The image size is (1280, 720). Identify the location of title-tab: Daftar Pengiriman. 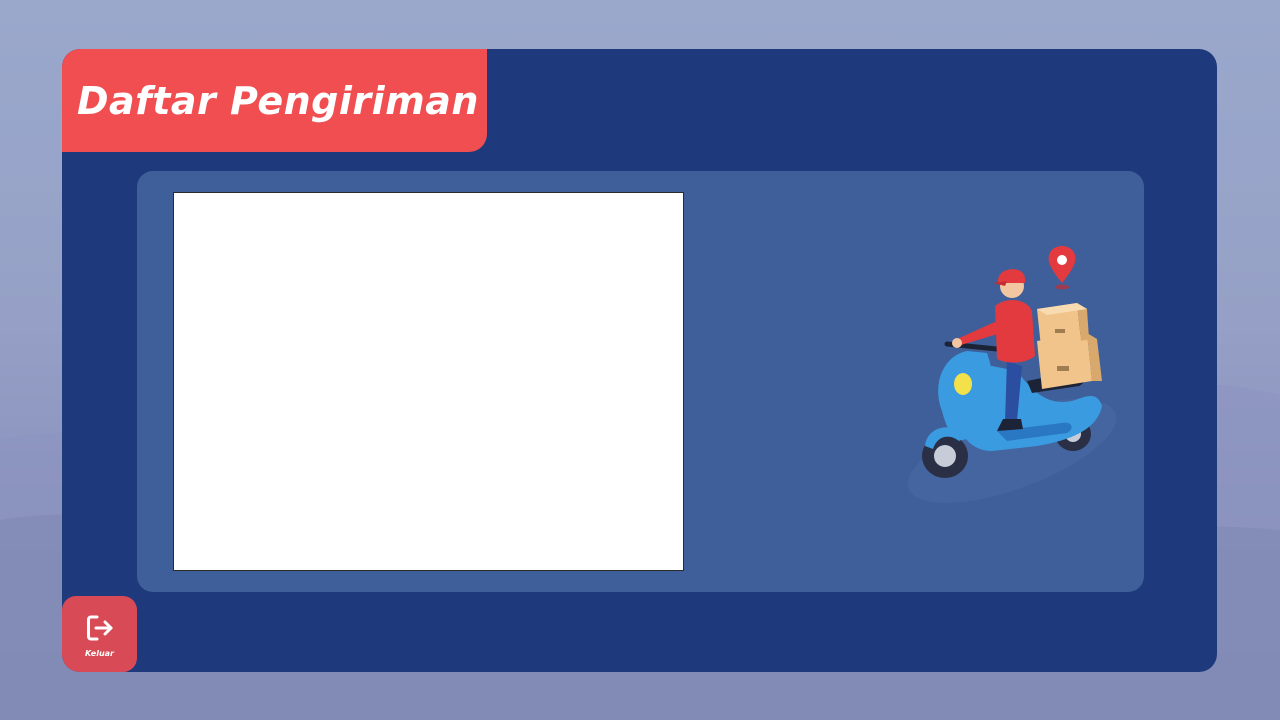
(274, 100).